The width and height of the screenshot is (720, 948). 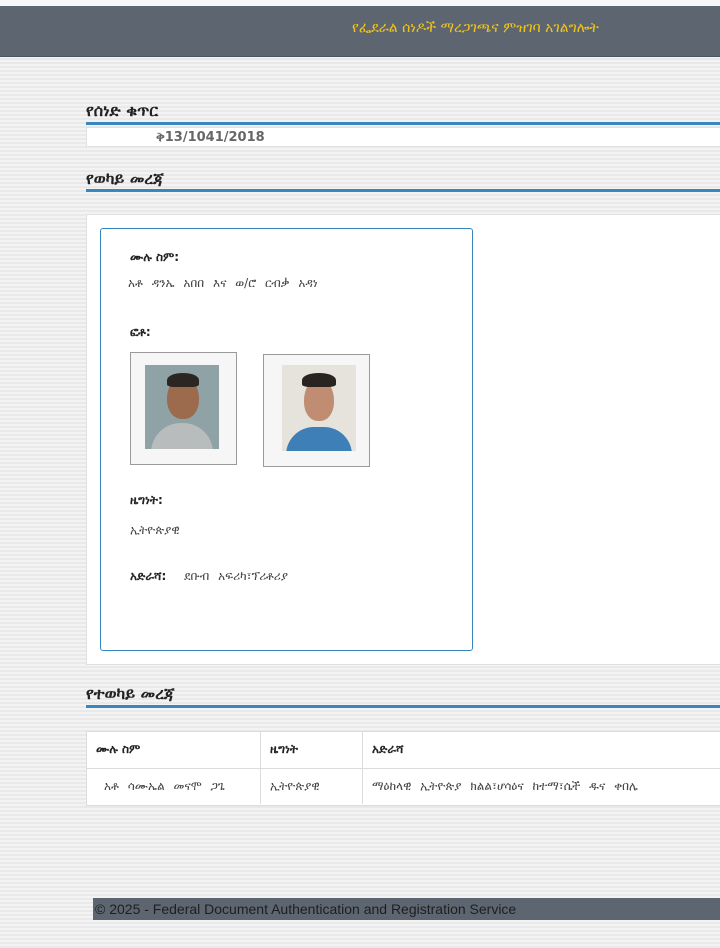 I want to click on column-header-nationality: ዜግነት, so click(x=284, y=749).